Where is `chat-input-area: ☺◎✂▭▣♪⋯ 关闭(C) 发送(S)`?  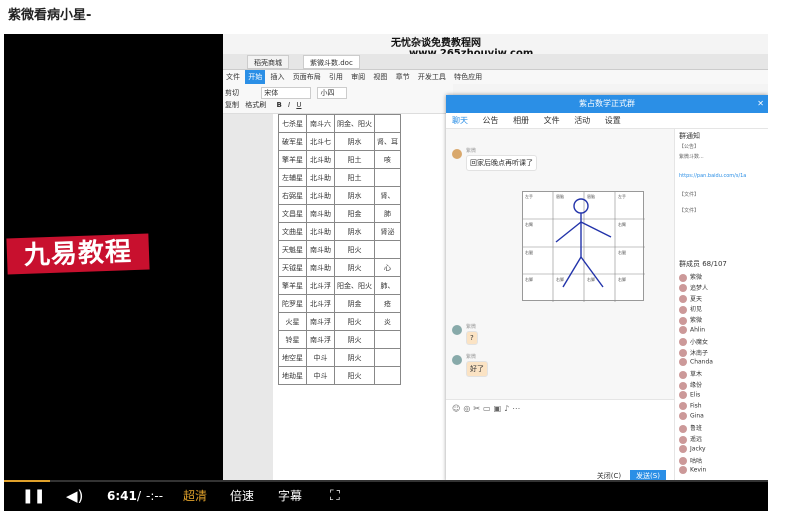 chat-input-area: ☺◎✂▭▣♪⋯ 关闭(C) 发送(S) is located at coordinates (560, 440).